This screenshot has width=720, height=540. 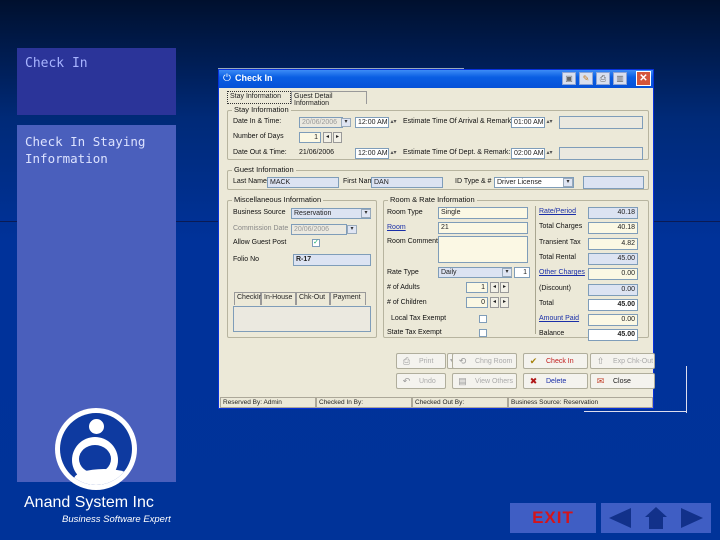 What do you see at coordinates (116, 519) in the screenshot?
I see `company-tagline: Business Software Expert` at bounding box center [116, 519].